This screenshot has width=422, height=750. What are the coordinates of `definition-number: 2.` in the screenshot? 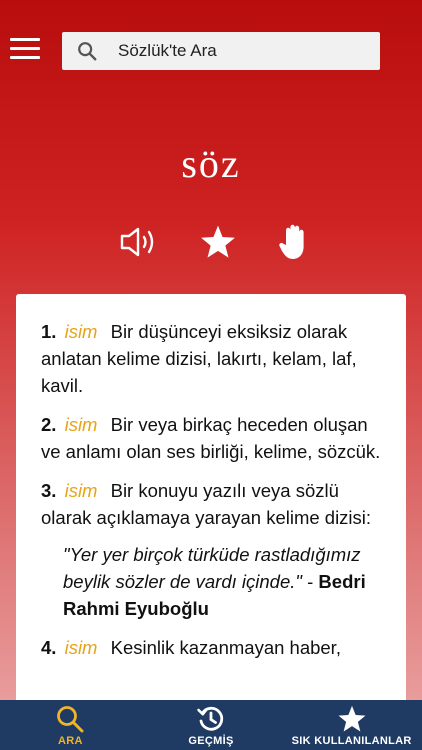 It's located at (49, 424).